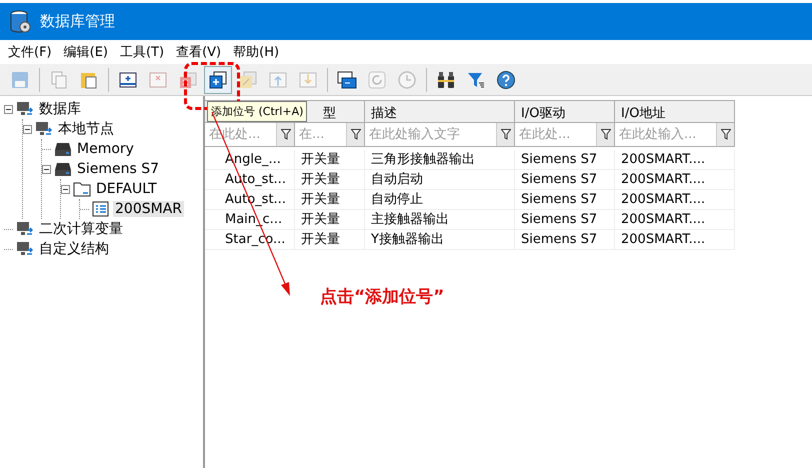 Image resolution: width=812 pixels, height=468 pixels. What do you see at coordinates (440, 111) in the screenshot?
I see `column-header: 描述` at bounding box center [440, 111].